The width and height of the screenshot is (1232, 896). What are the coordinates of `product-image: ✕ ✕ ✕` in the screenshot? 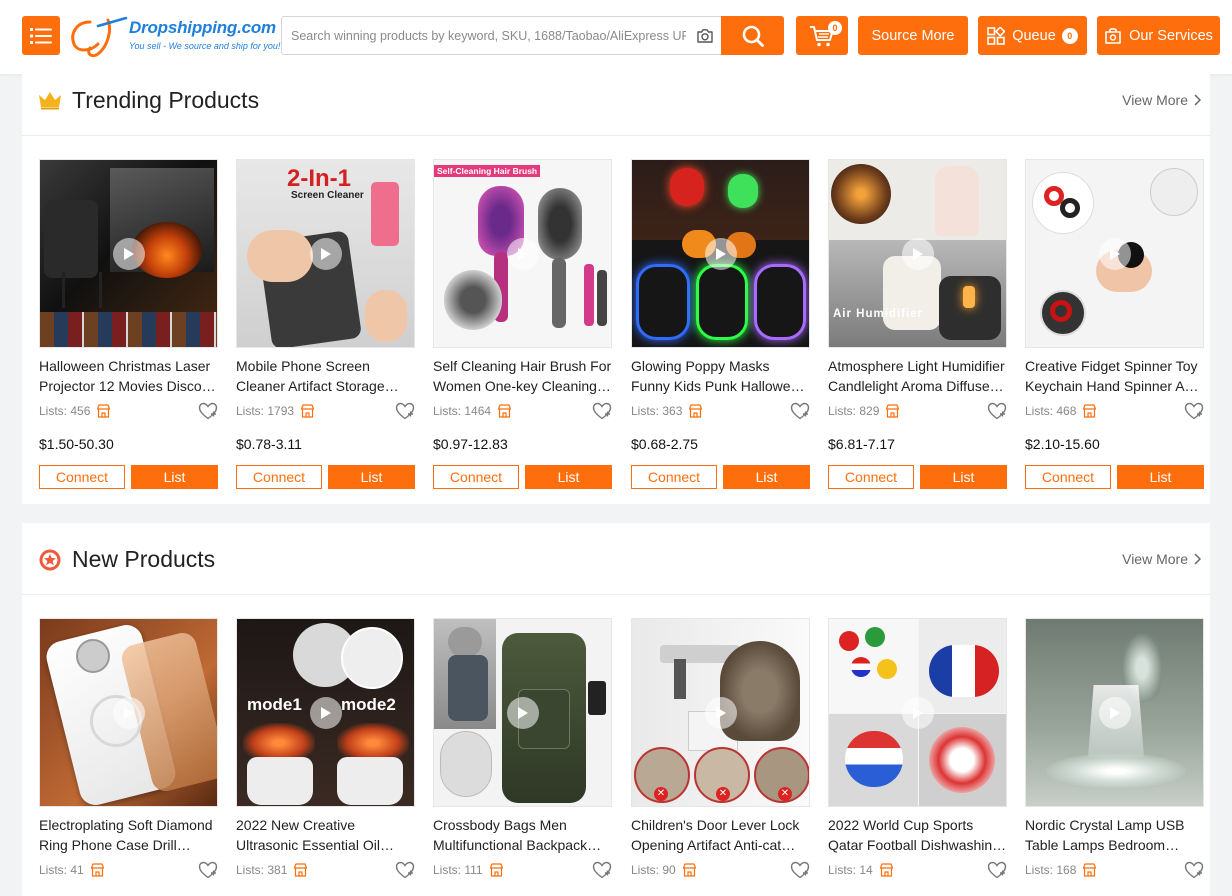 It's located at (720, 712).